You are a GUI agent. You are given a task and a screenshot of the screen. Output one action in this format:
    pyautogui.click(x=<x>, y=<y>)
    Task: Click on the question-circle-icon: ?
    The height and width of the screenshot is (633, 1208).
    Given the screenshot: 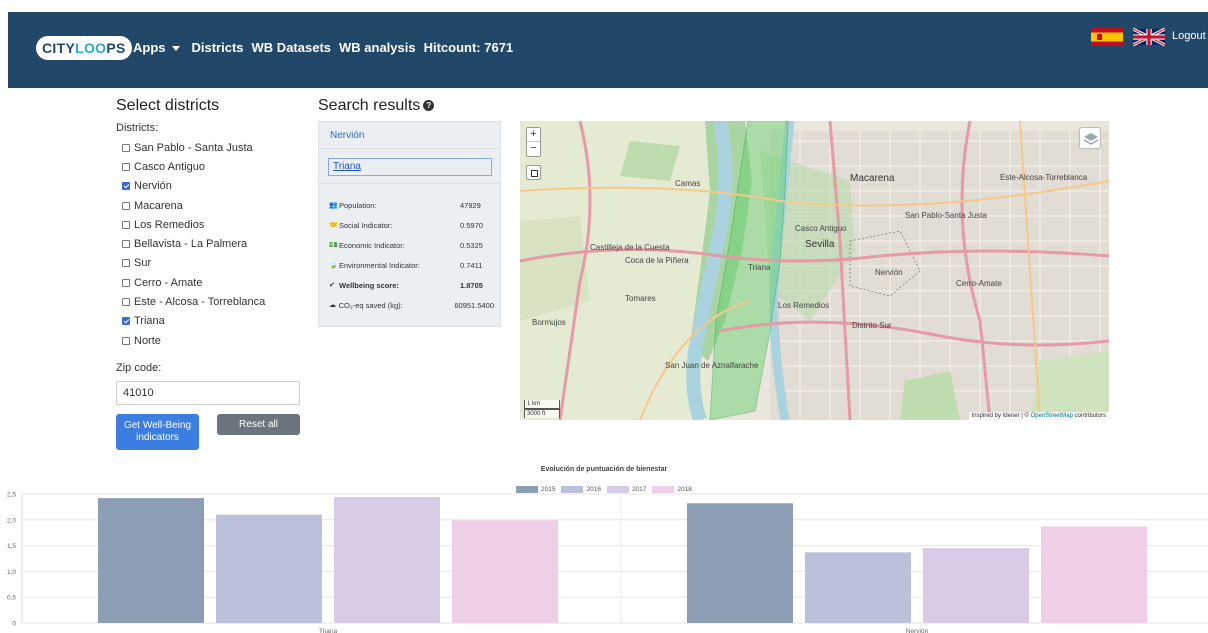 What is the action you would take?
    pyautogui.click(x=429, y=106)
    